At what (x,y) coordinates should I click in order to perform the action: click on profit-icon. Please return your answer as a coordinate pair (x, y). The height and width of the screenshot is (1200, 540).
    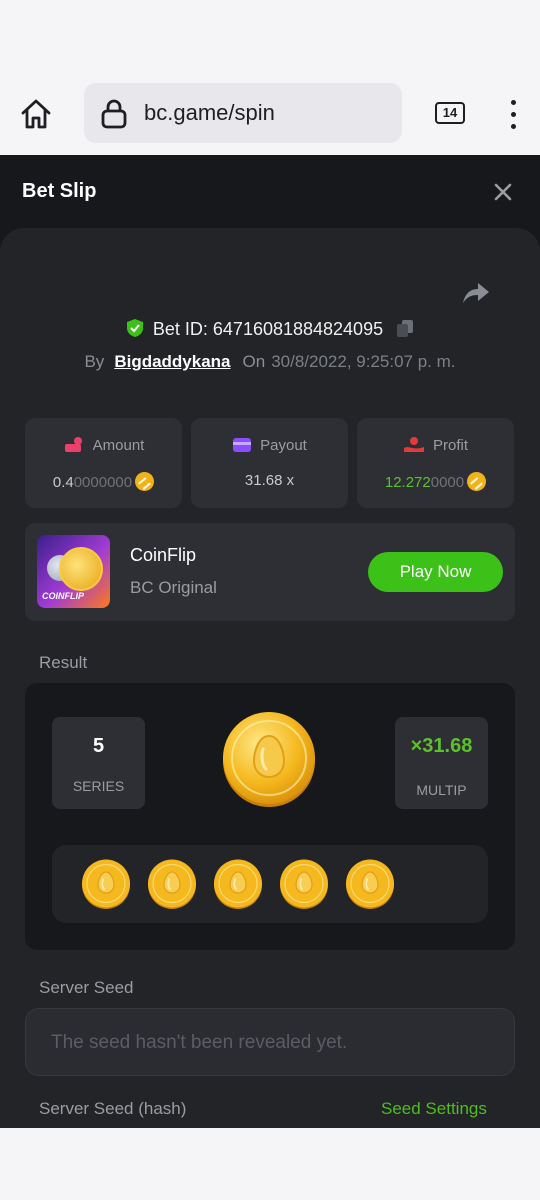
    Looking at the image, I should click on (413, 444).